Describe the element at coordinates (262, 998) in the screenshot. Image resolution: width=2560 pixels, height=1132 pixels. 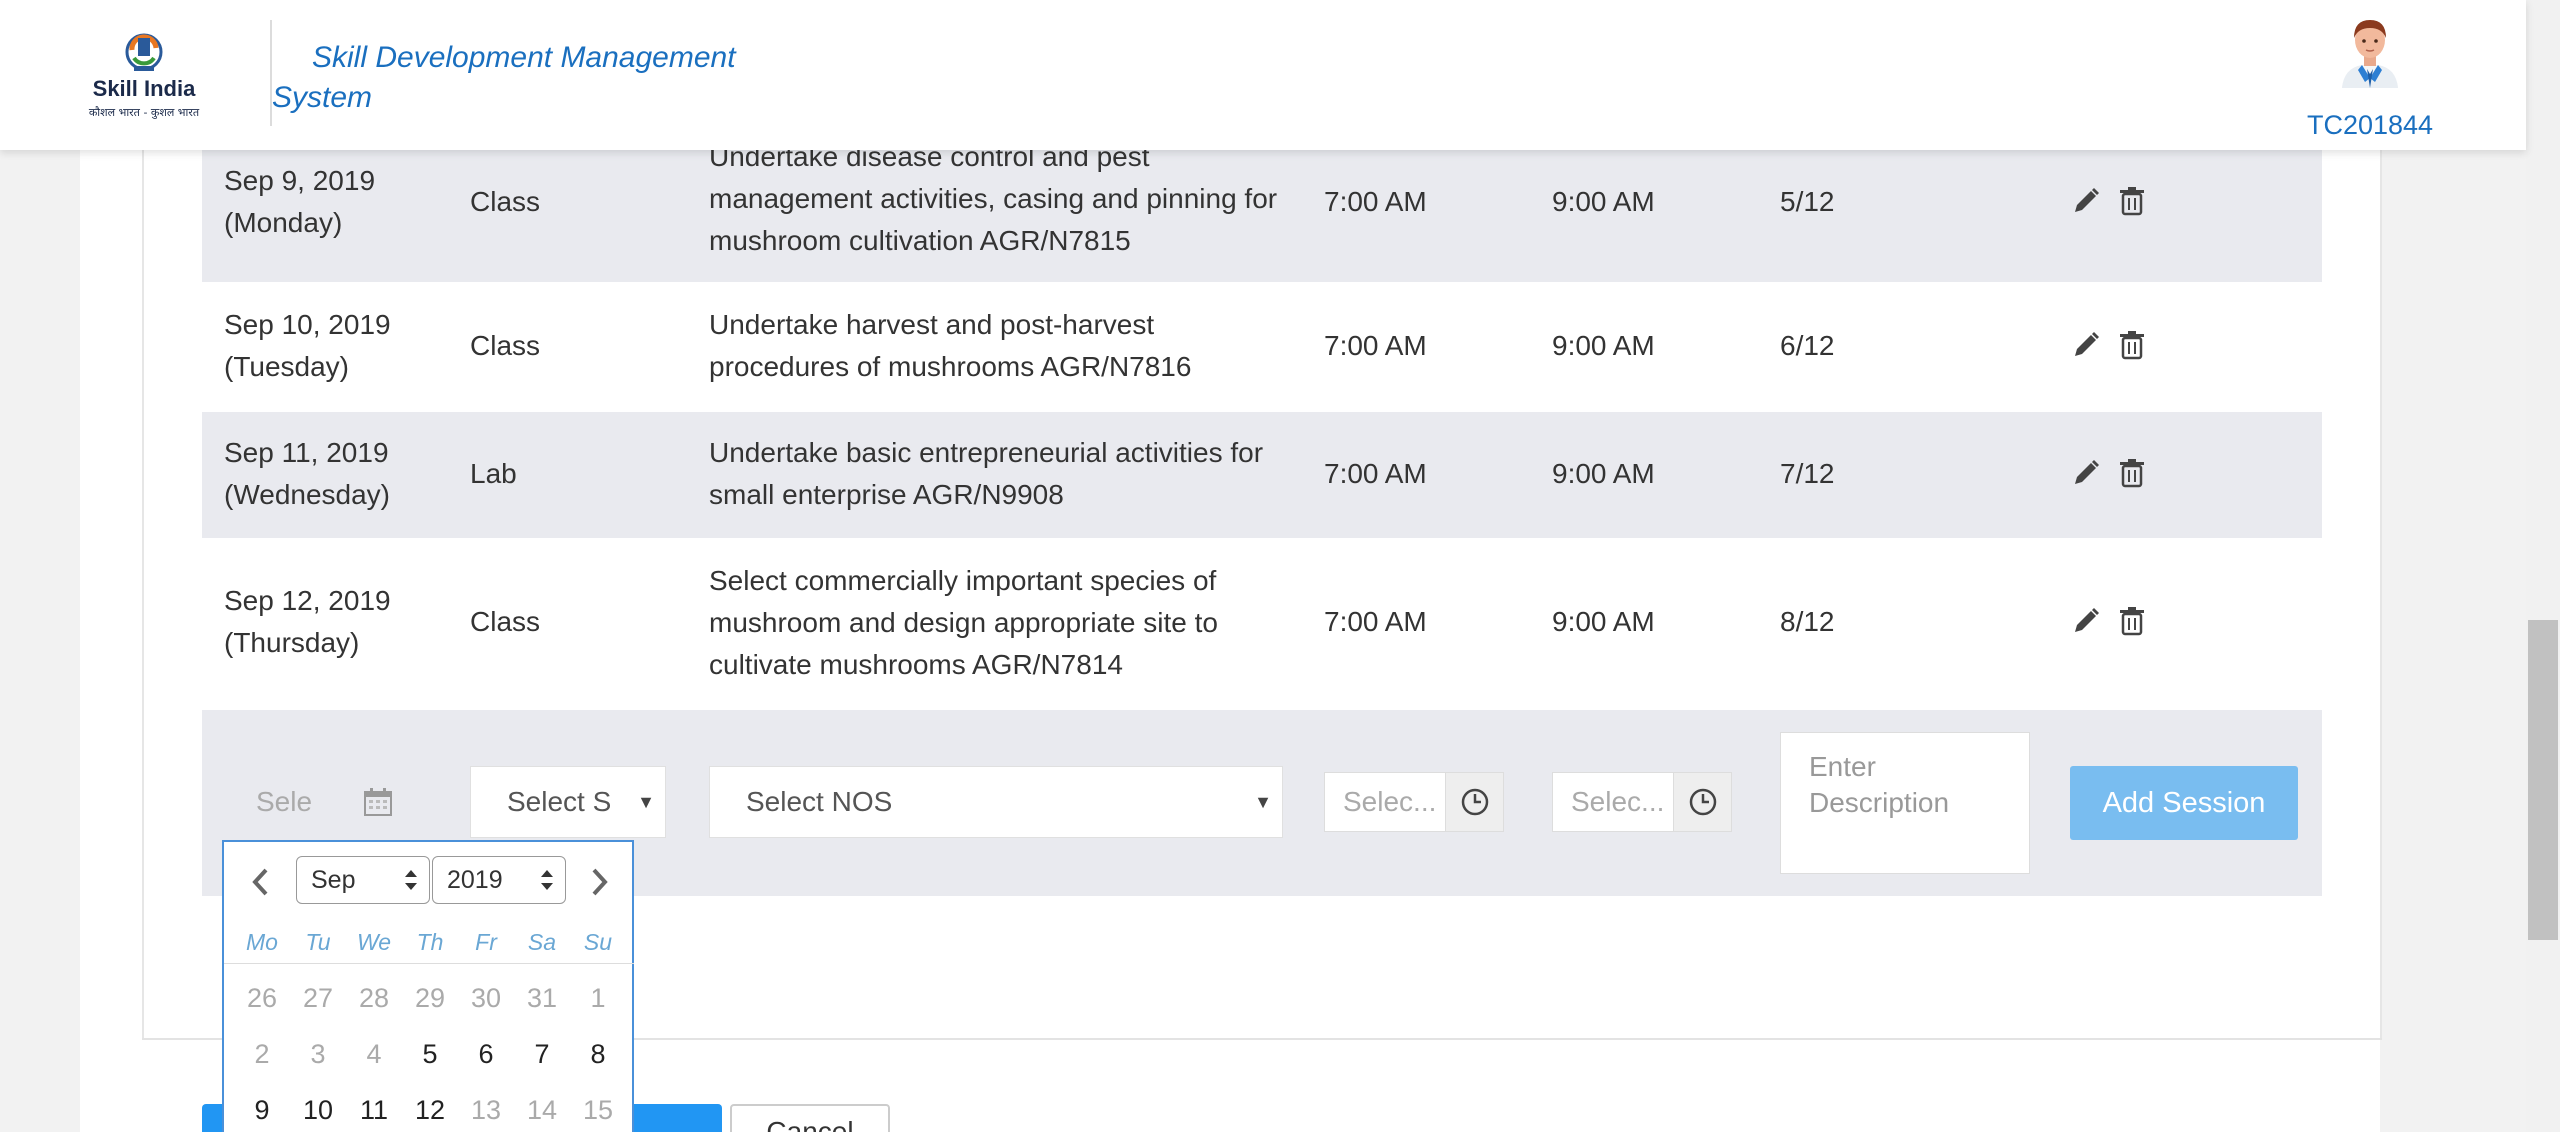
I see `datepicker-day: 26` at that location.